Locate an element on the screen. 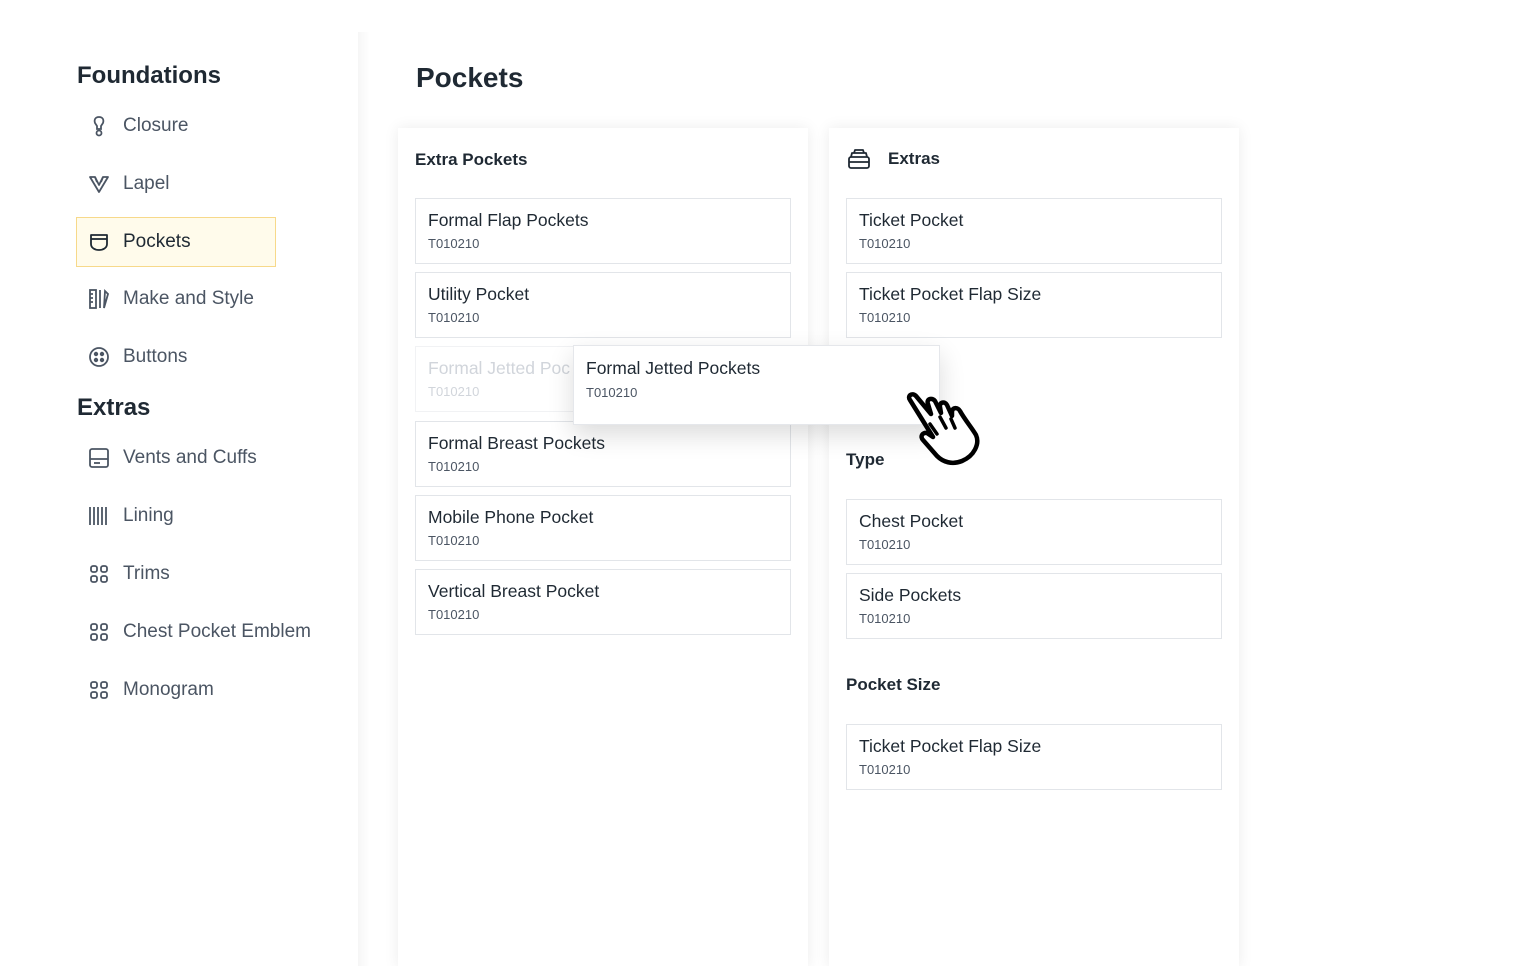 The image size is (1536, 966). list-item: Mobile Phone Pocket T010210 is located at coordinates (603, 528).